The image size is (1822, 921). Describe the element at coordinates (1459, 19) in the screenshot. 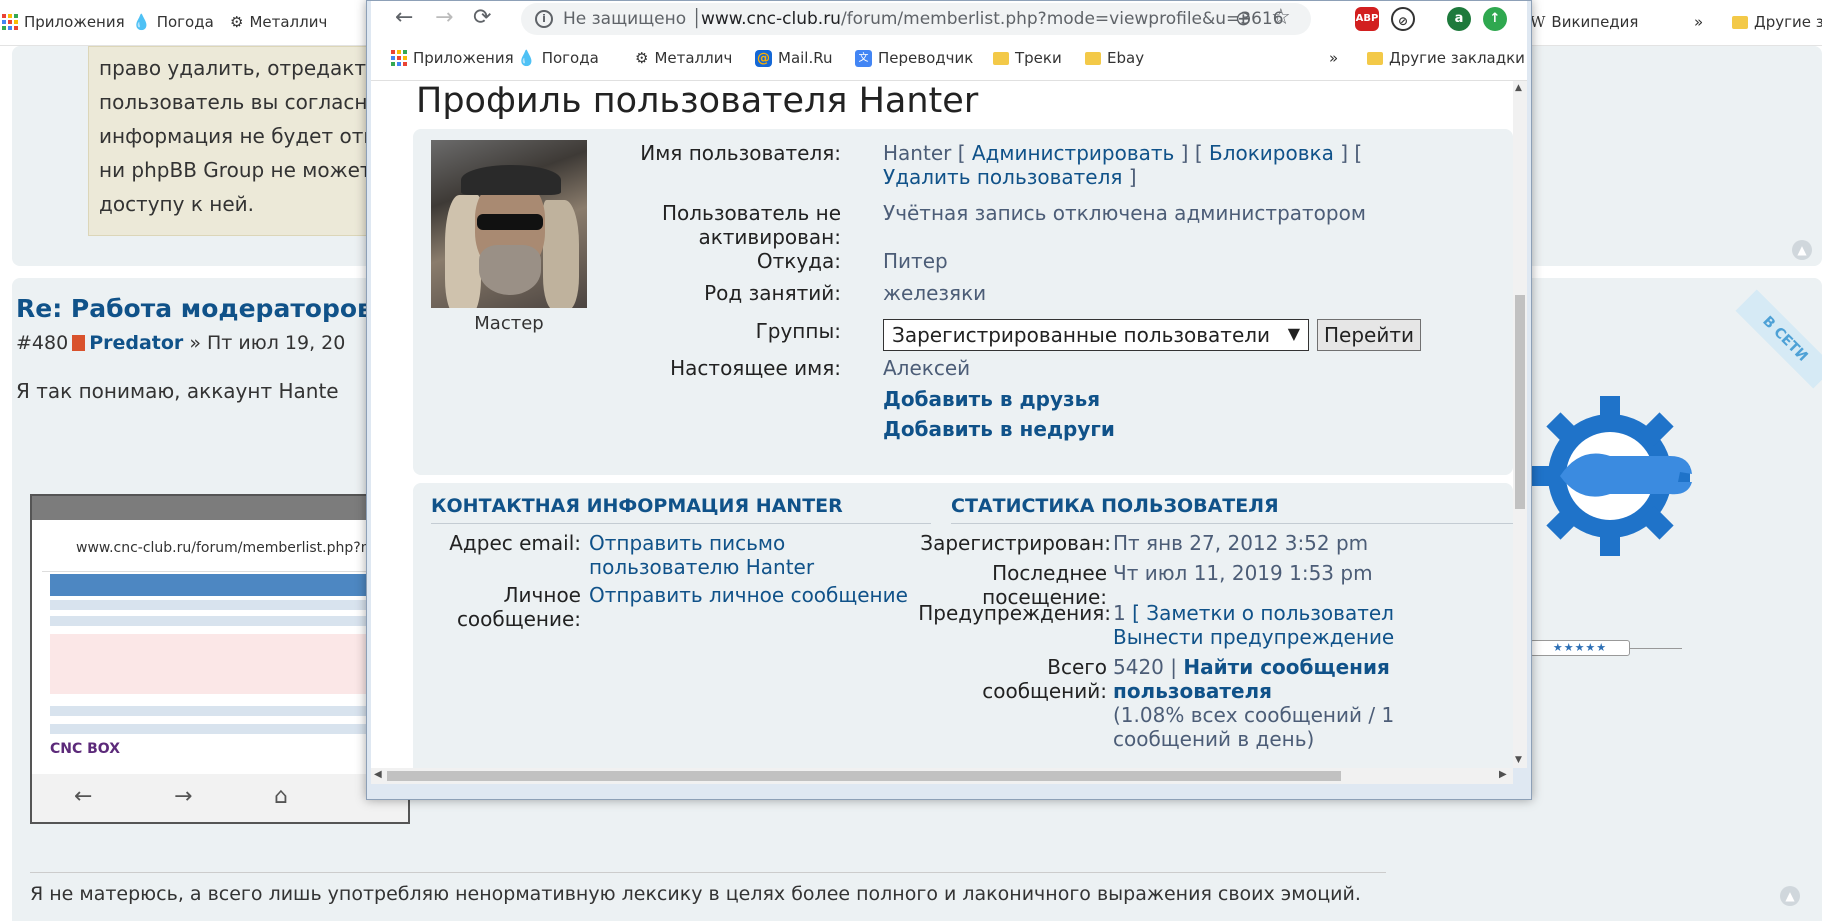

I see `user-avatar-icon: a` at that location.